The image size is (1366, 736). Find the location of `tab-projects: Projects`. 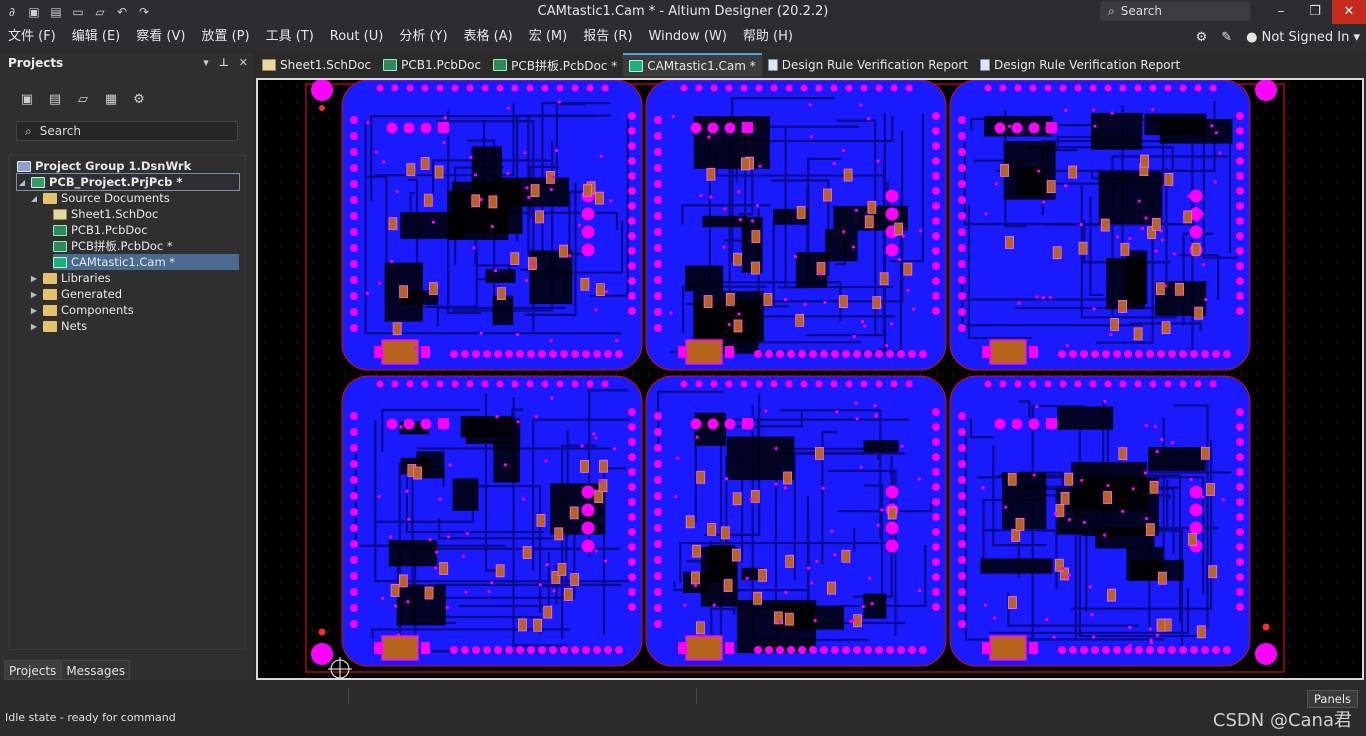

tab-projects: Projects is located at coordinates (33, 670).